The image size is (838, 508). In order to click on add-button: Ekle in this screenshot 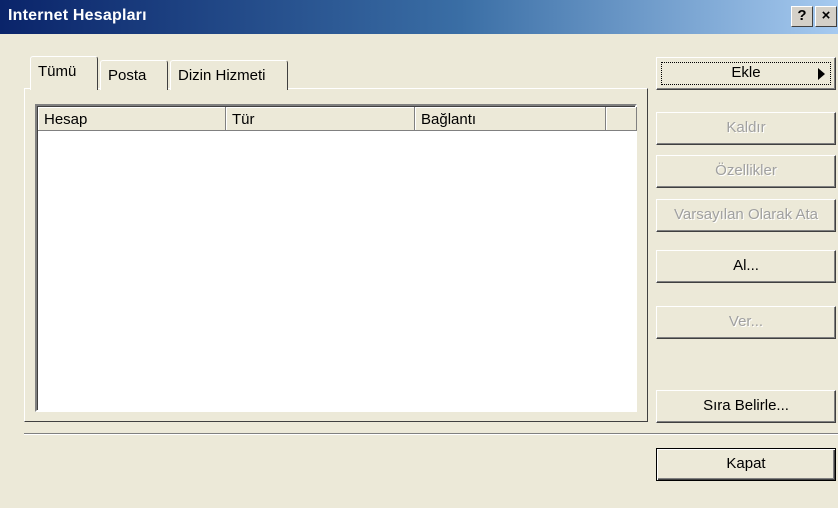, I will do `click(746, 73)`.